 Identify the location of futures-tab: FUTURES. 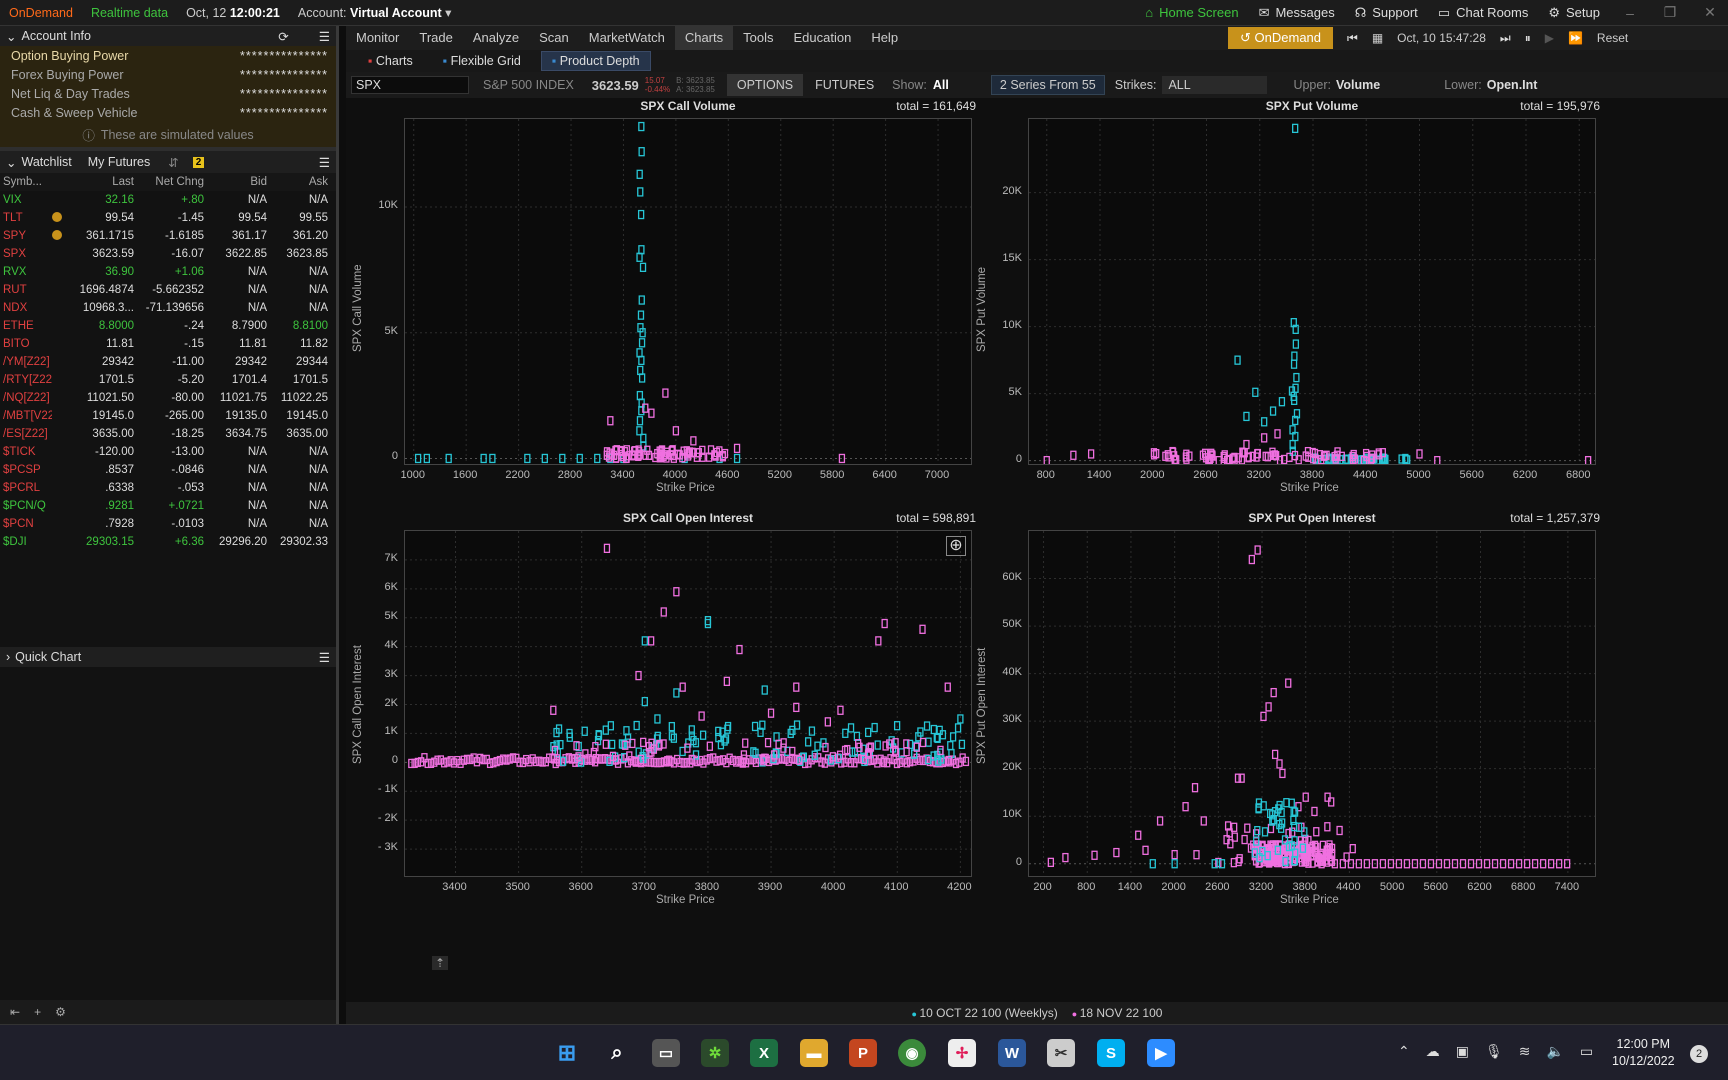
(844, 85).